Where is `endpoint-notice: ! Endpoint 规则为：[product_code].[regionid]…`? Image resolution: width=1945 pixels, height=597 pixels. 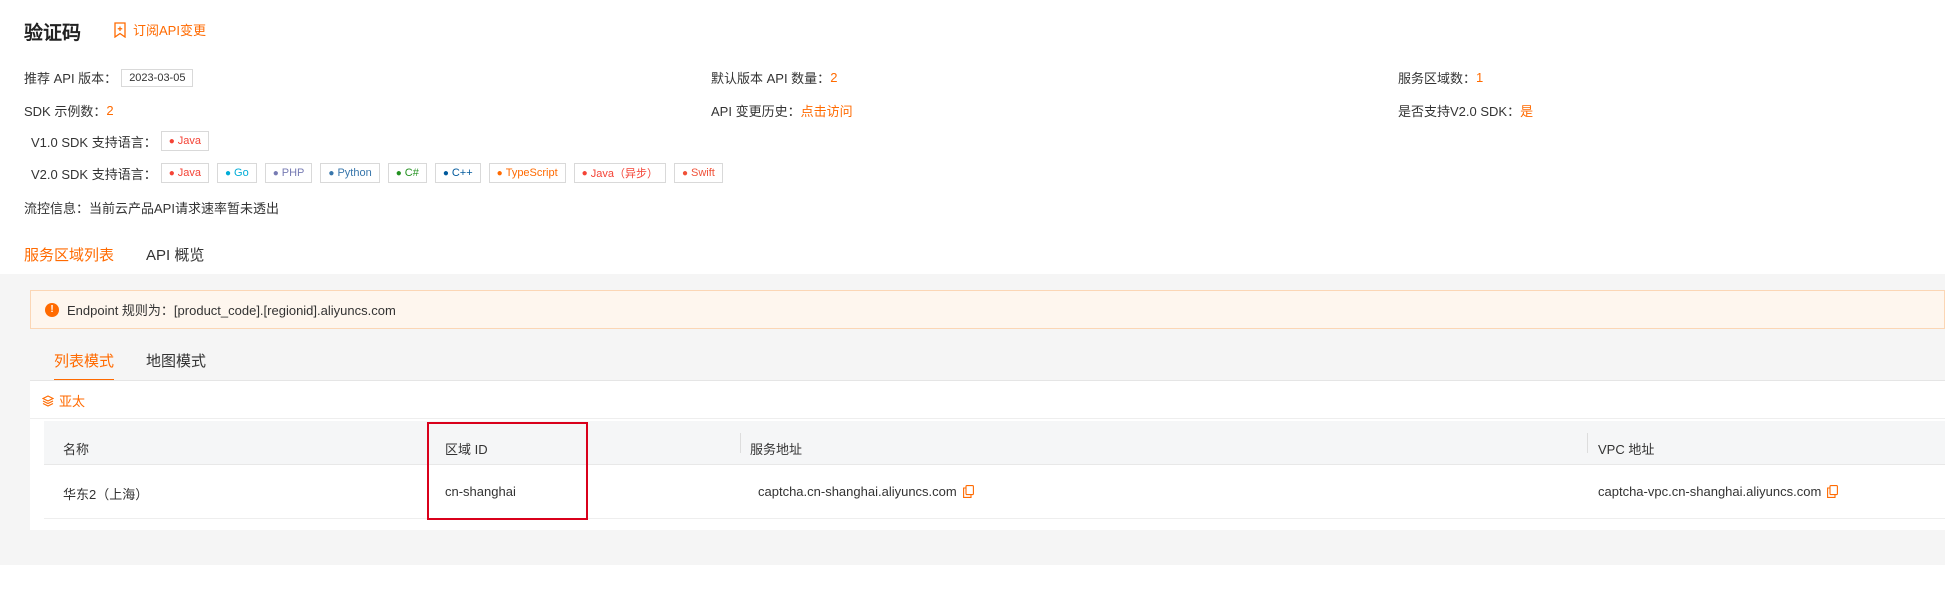
endpoint-notice: ! Endpoint 规则为：[product_code].[regionid]… is located at coordinates (987, 309).